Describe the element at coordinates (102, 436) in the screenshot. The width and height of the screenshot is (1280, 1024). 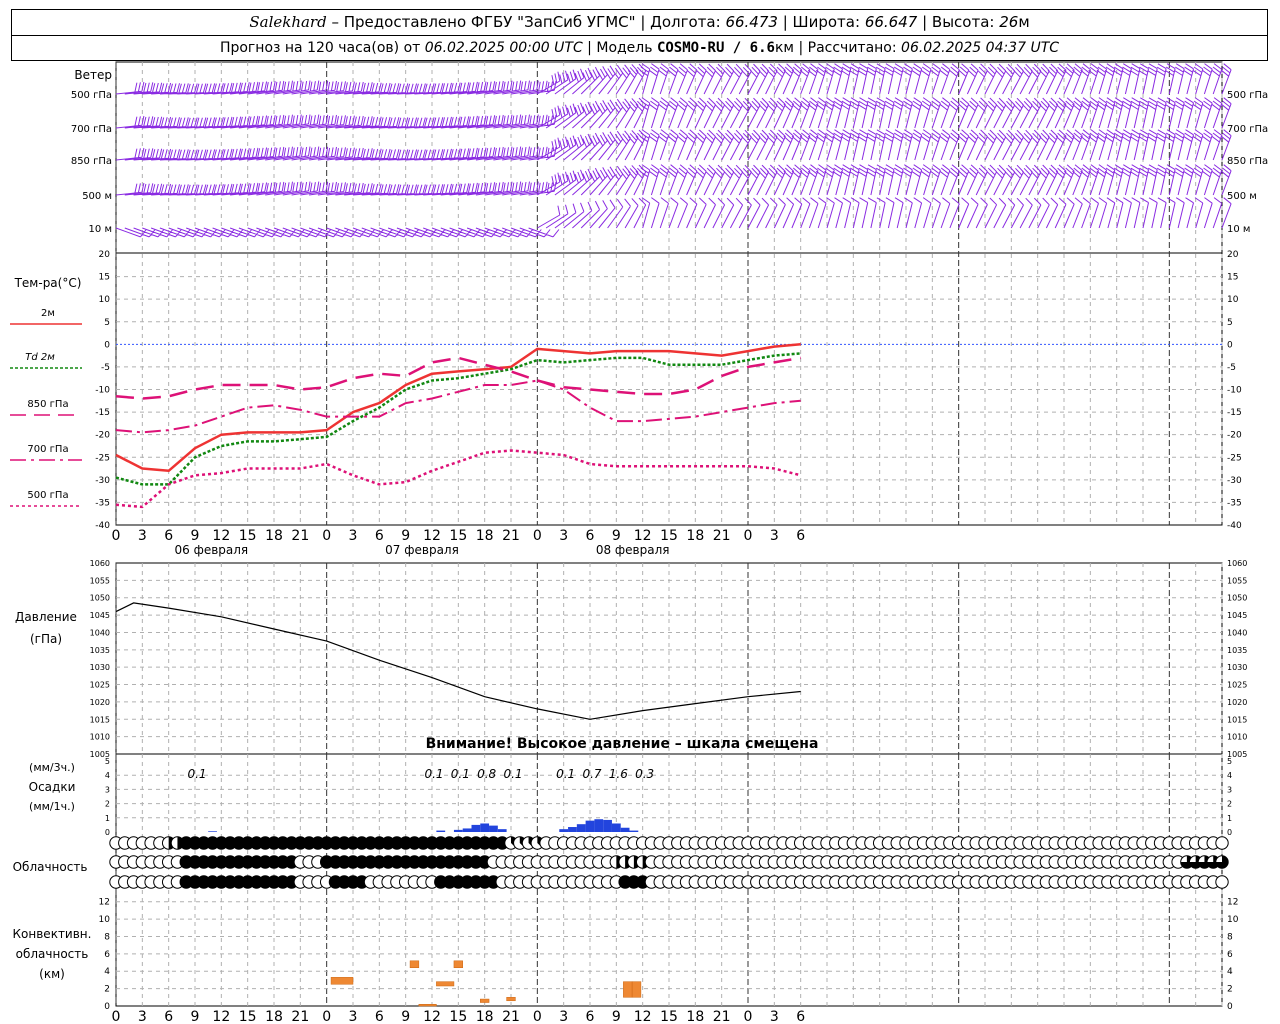
I see `y-tick-label-left: -20` at that location.